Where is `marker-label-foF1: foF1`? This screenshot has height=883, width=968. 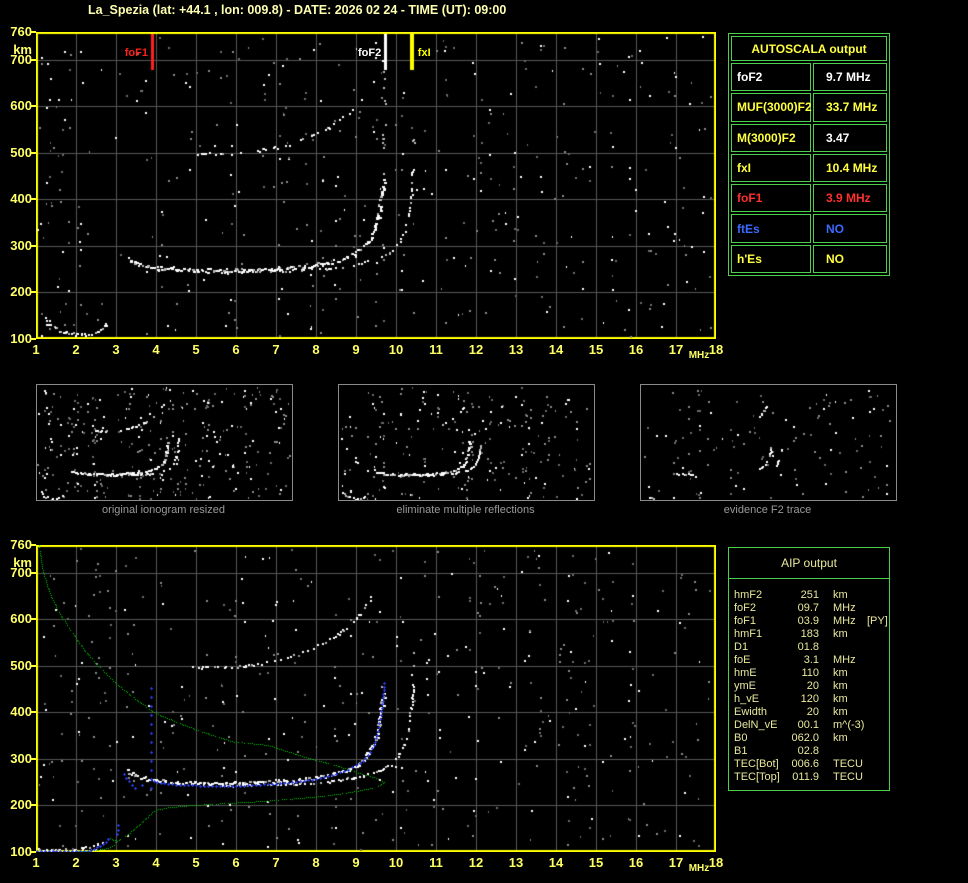
marker-label-foF1: foF1 is located at coordinates (136, 53).